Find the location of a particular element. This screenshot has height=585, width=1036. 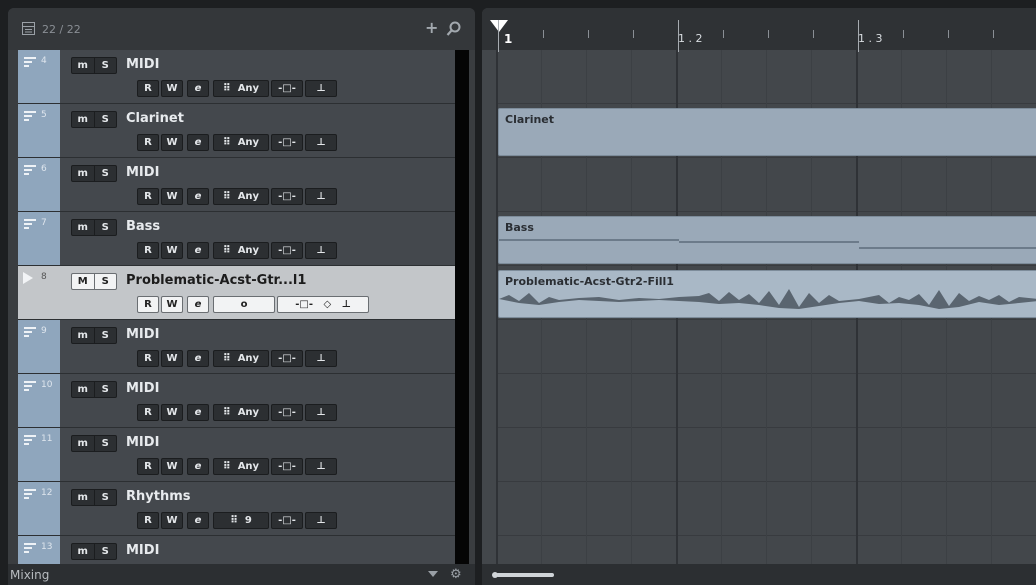

track-row: 7 m S Bass R We ⠿ Any -□- ⊥ is located at coordinates (236, 239).